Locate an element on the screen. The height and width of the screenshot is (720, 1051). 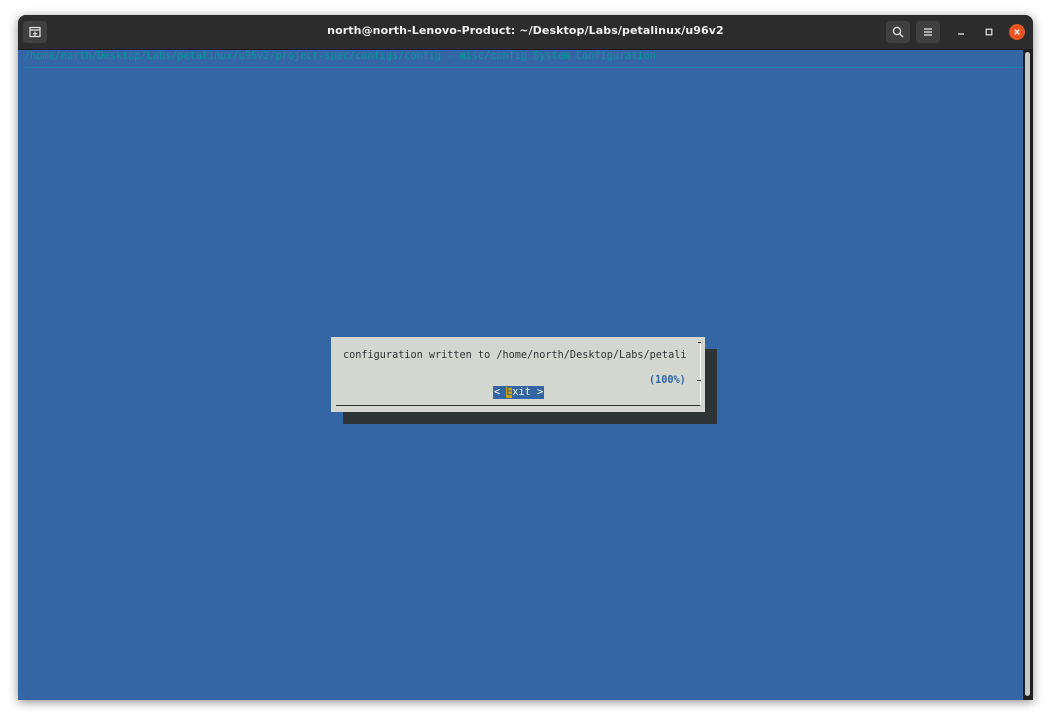
menu-button is located at coordinates (928, 32).